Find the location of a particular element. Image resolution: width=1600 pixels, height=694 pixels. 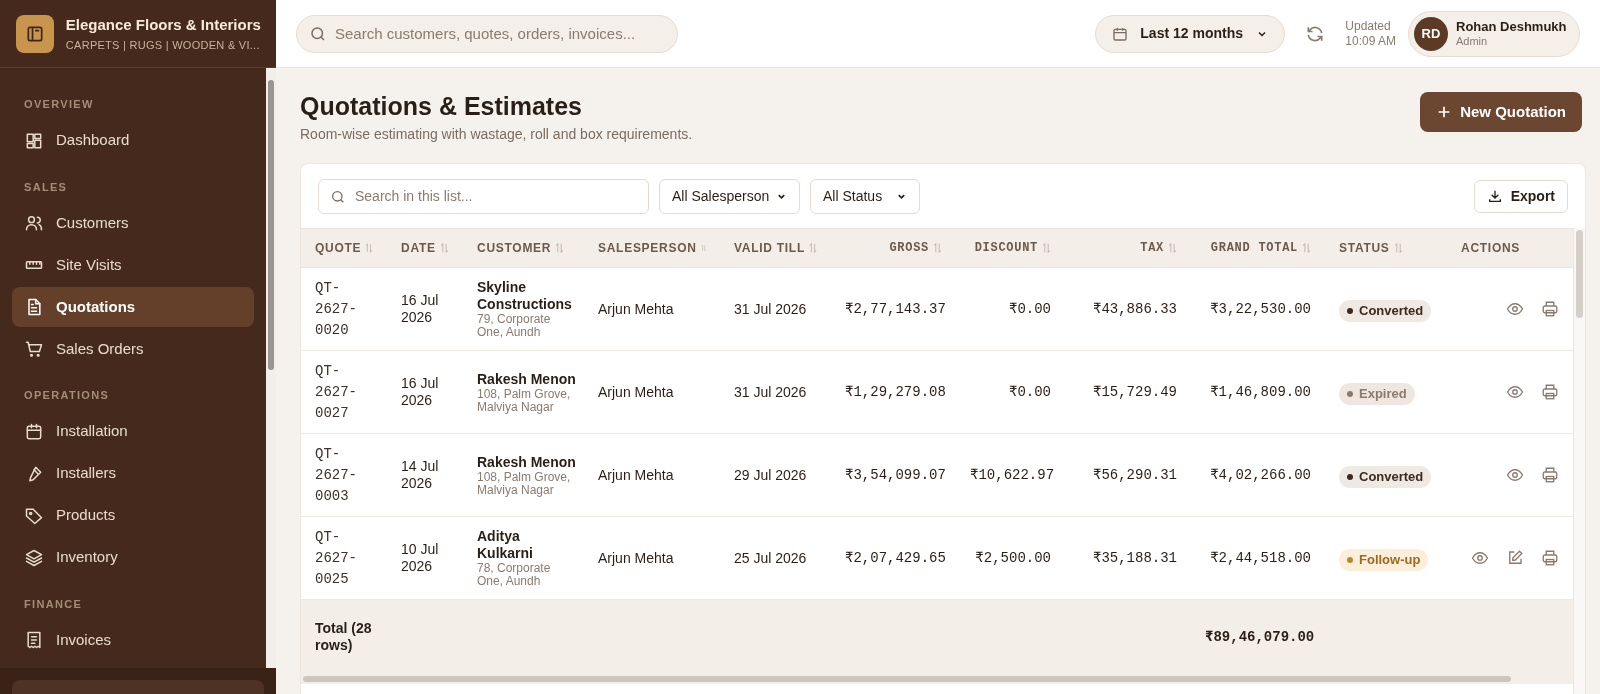

column-header: GROSS is located at coordinates (909, 248).